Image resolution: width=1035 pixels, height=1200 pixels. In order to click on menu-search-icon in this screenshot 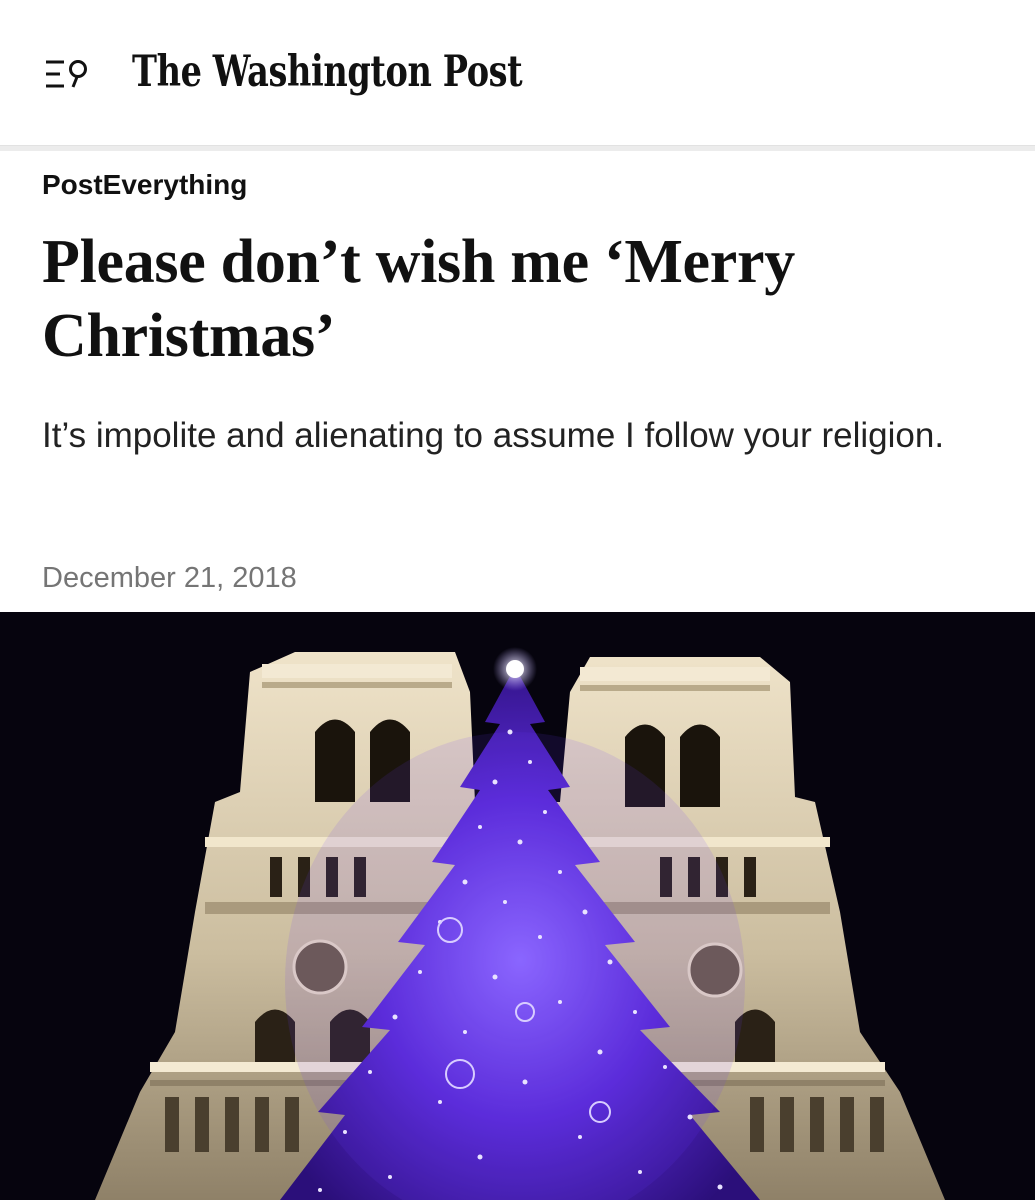, I will do `click(66, 74)`.